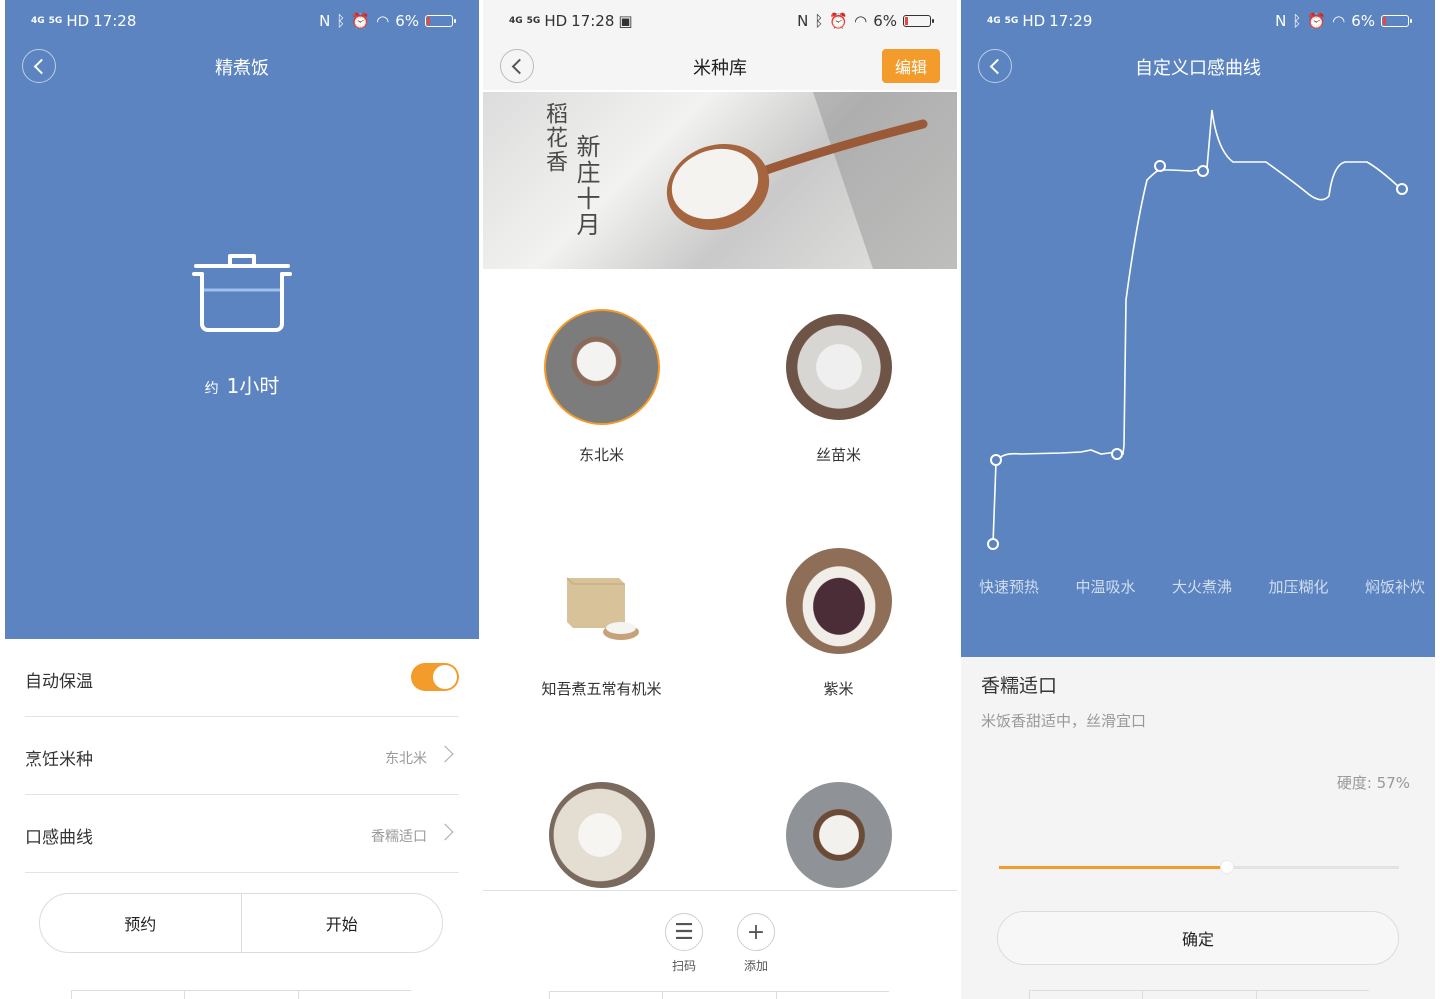  I want to click on notification-icon: ▣, so click(625, 21).